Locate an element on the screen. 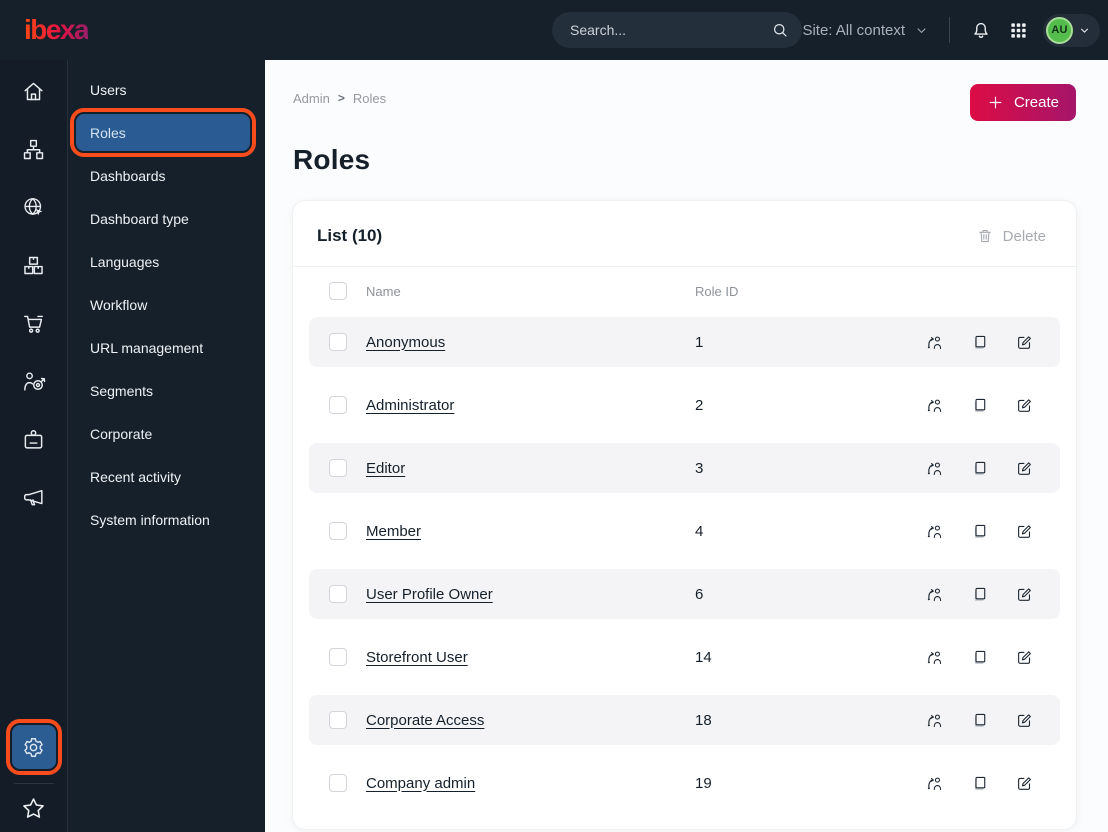  breadcrumb-admin: Admin is located at coordinates (311, 98).